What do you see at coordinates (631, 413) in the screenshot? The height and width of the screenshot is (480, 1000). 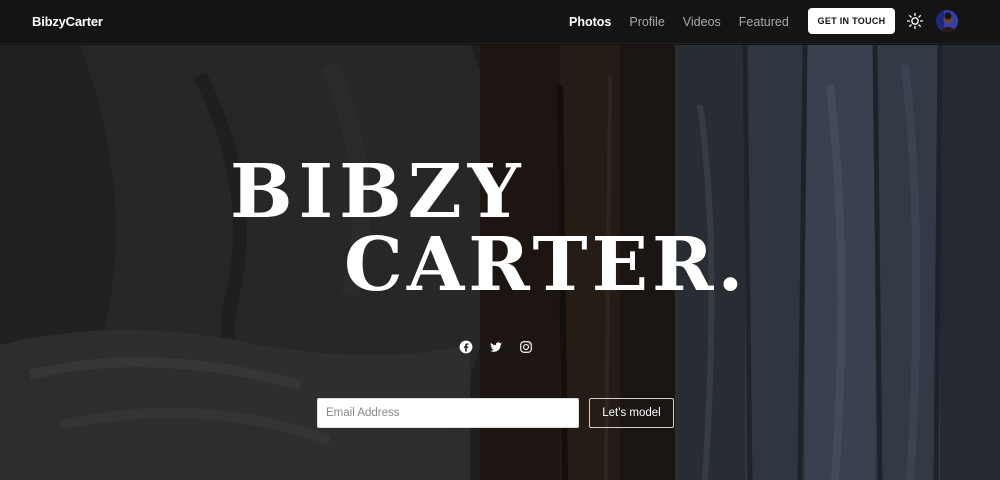 I see `lets-model-button: Let's model` at bounding box center [631, 413].